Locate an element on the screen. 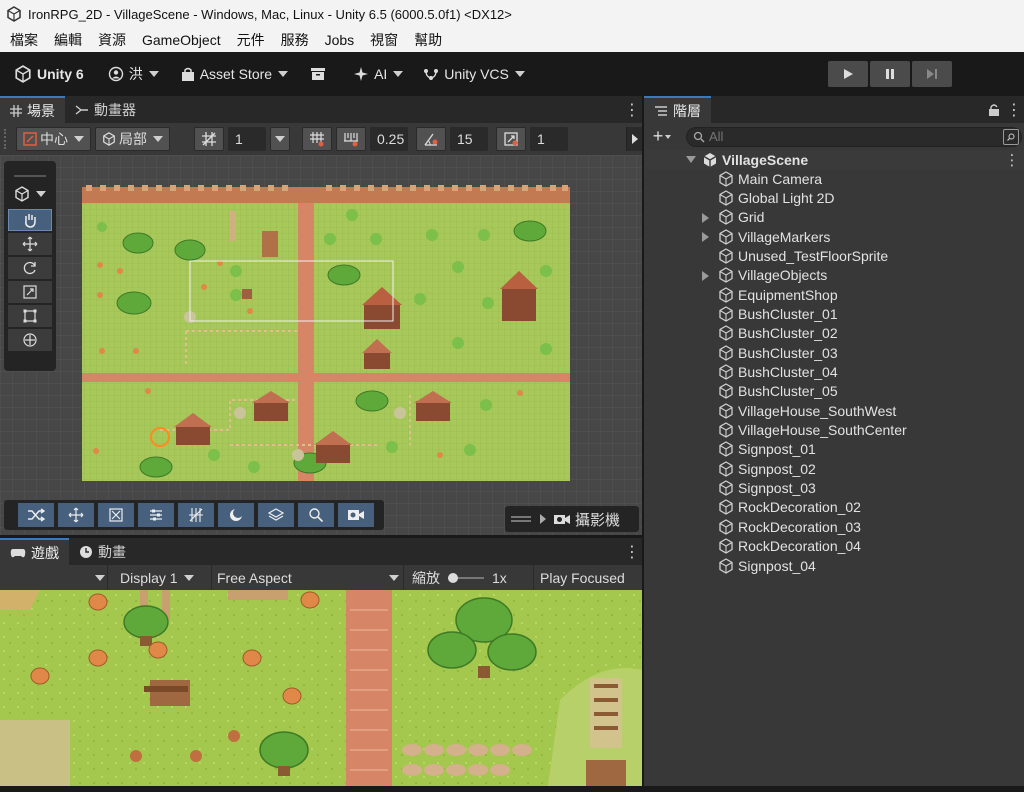 Image resolution: width=1024 pixels, height=792 pixels. transform-tool-button is located at coordinates (30, 340).